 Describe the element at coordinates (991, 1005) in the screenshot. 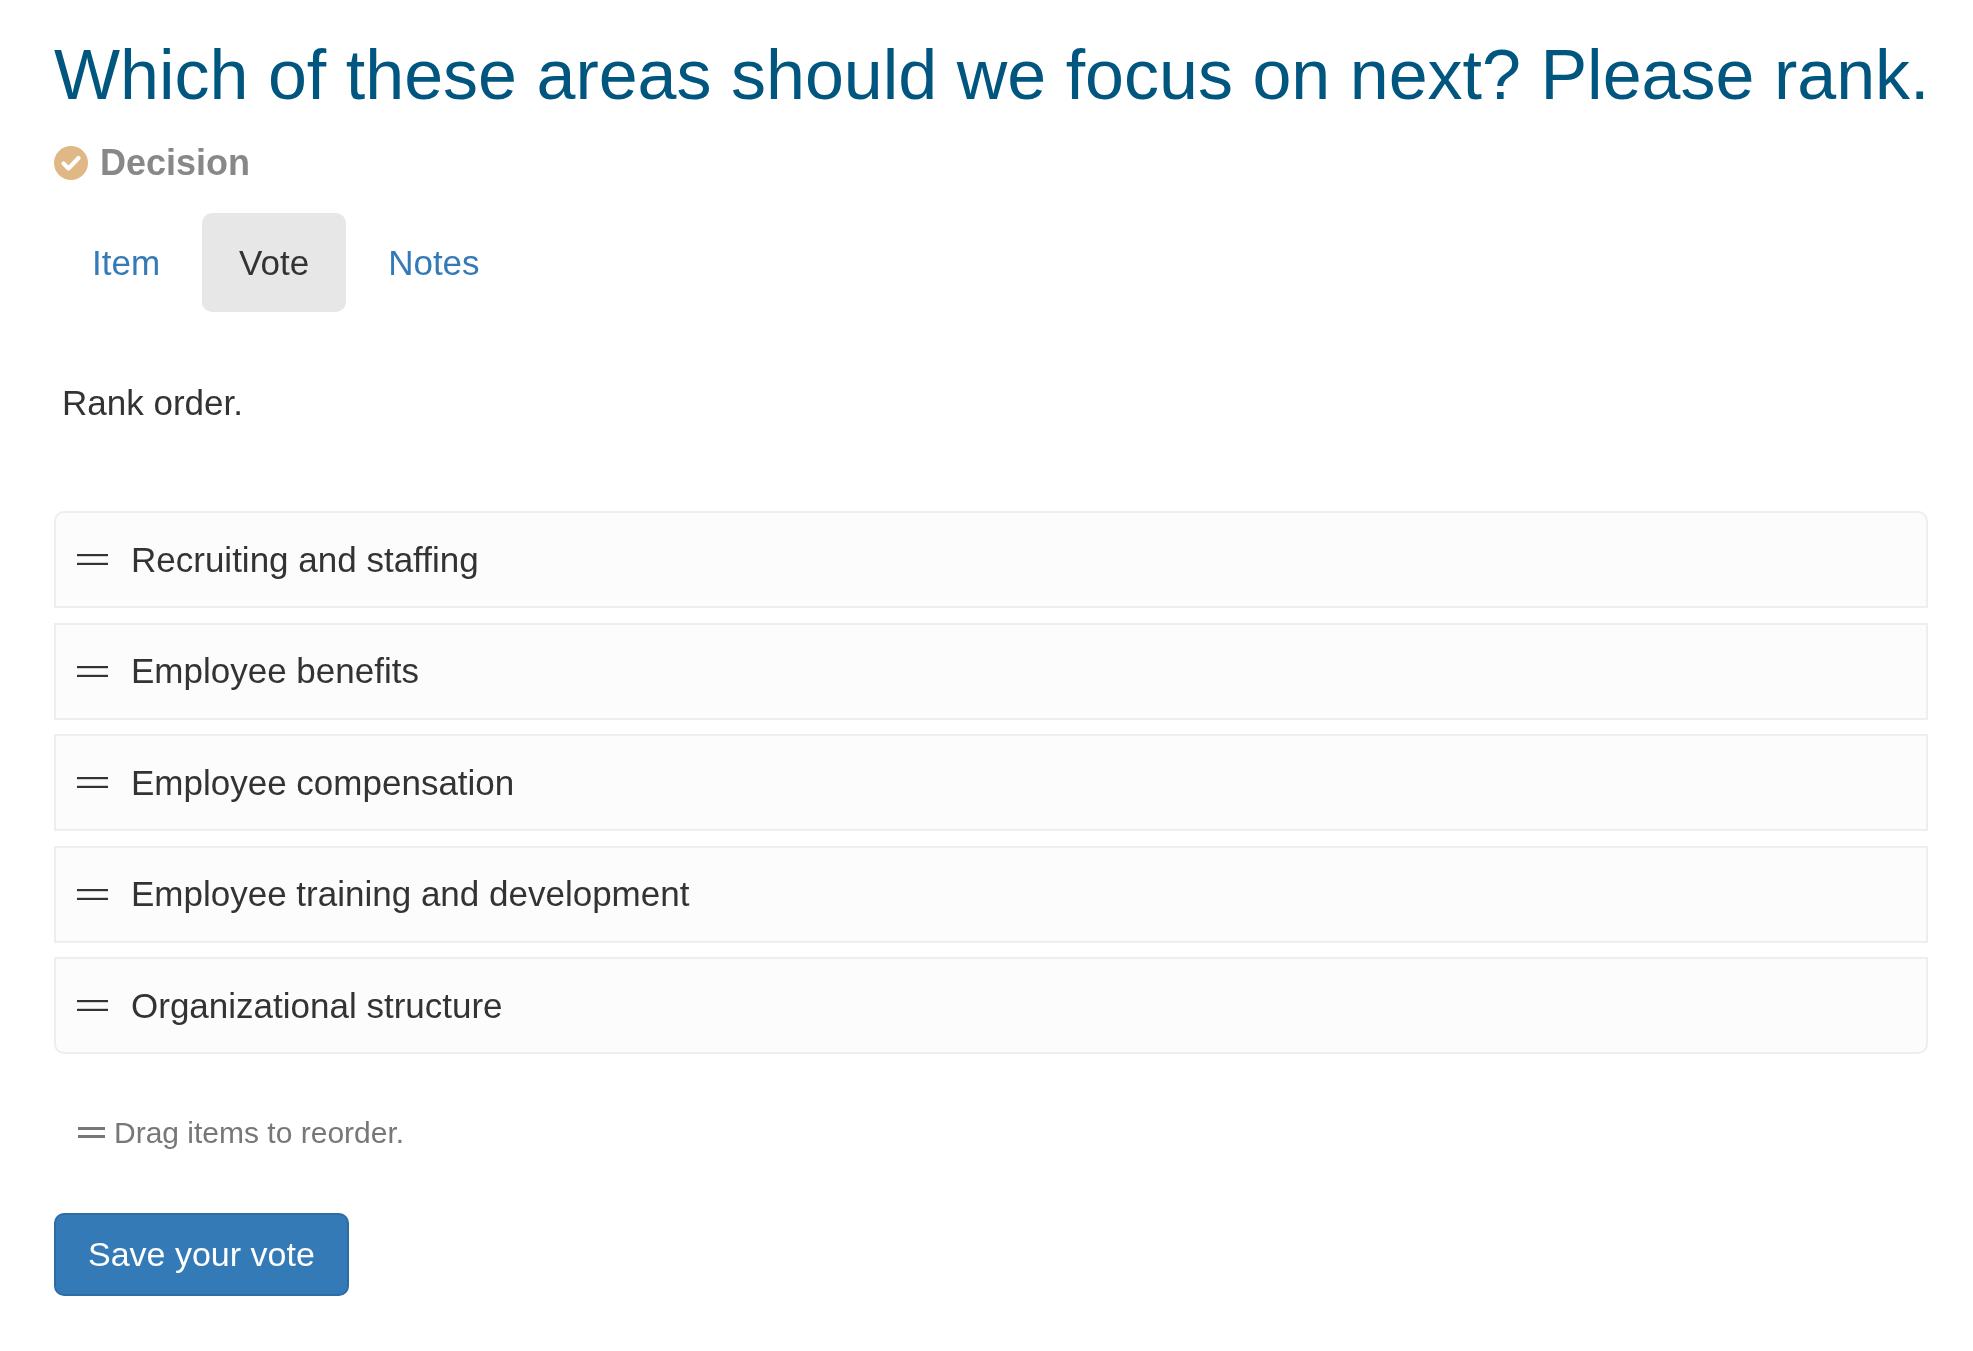

I see `rank-item: Organizational structure` at that location.